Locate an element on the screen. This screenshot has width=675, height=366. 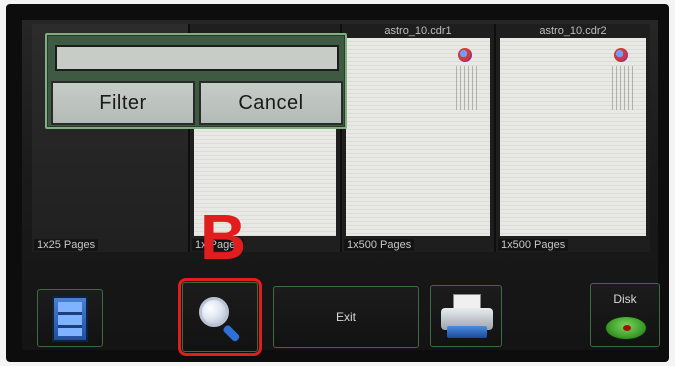
annotation-highlight-box is located at coordinates (220, 317).